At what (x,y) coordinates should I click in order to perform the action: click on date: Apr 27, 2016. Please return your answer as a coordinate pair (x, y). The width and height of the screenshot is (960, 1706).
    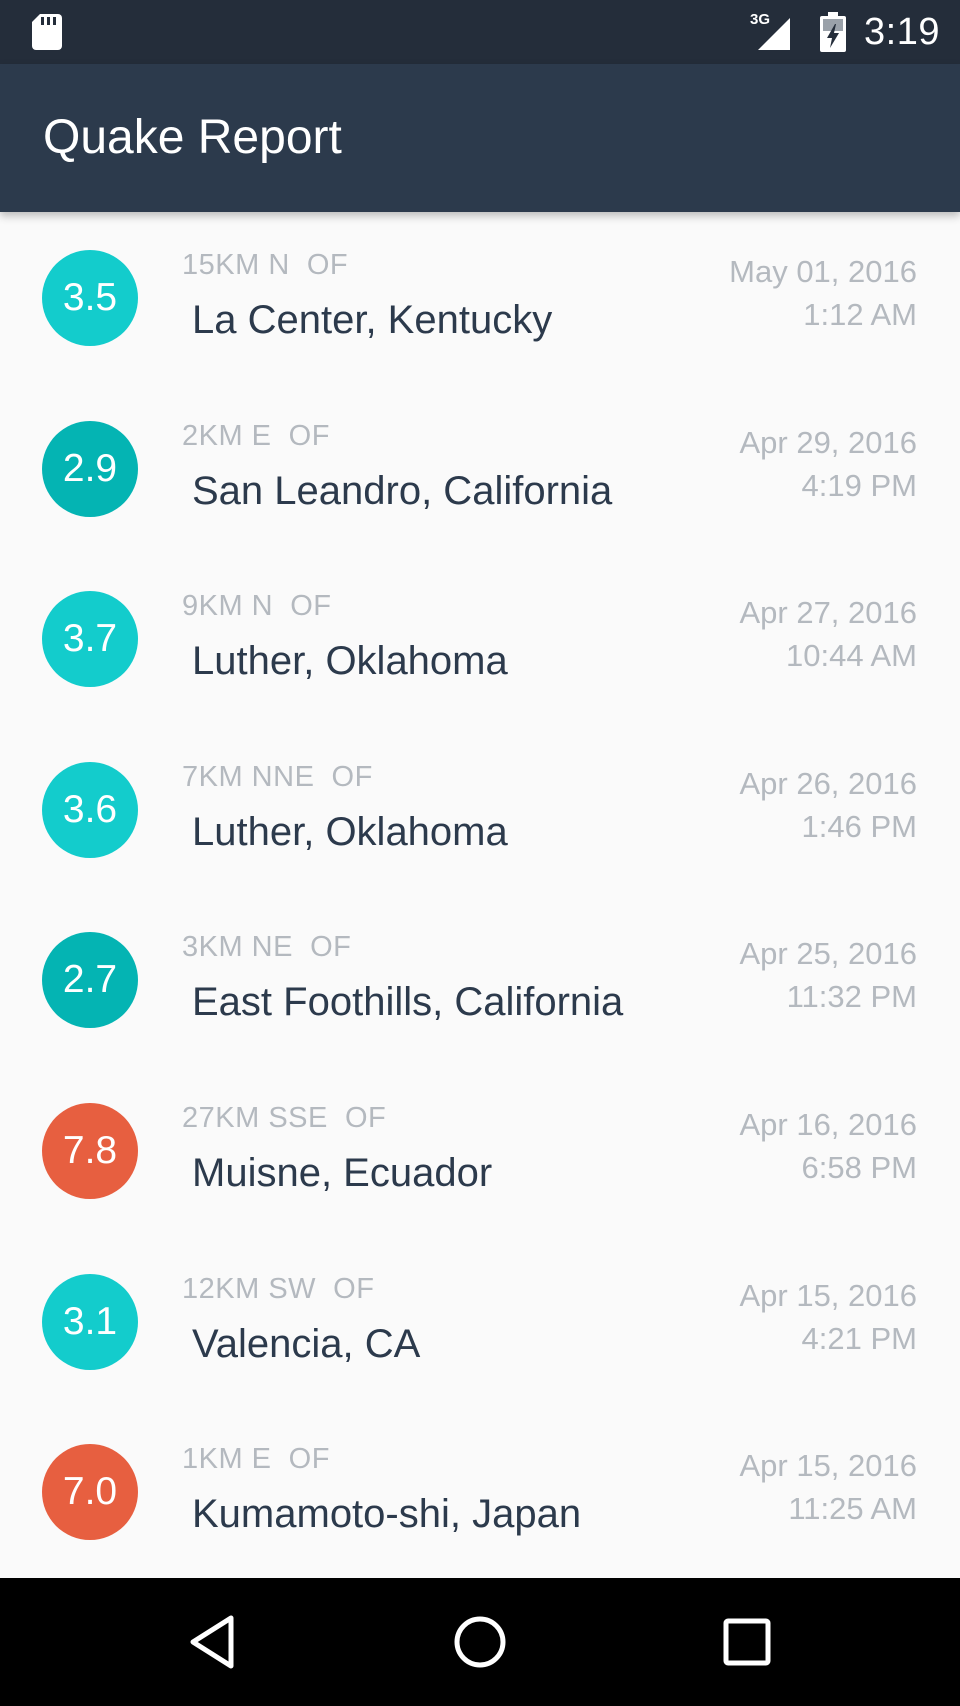
    Looking at the image, I should click on (828, 613).